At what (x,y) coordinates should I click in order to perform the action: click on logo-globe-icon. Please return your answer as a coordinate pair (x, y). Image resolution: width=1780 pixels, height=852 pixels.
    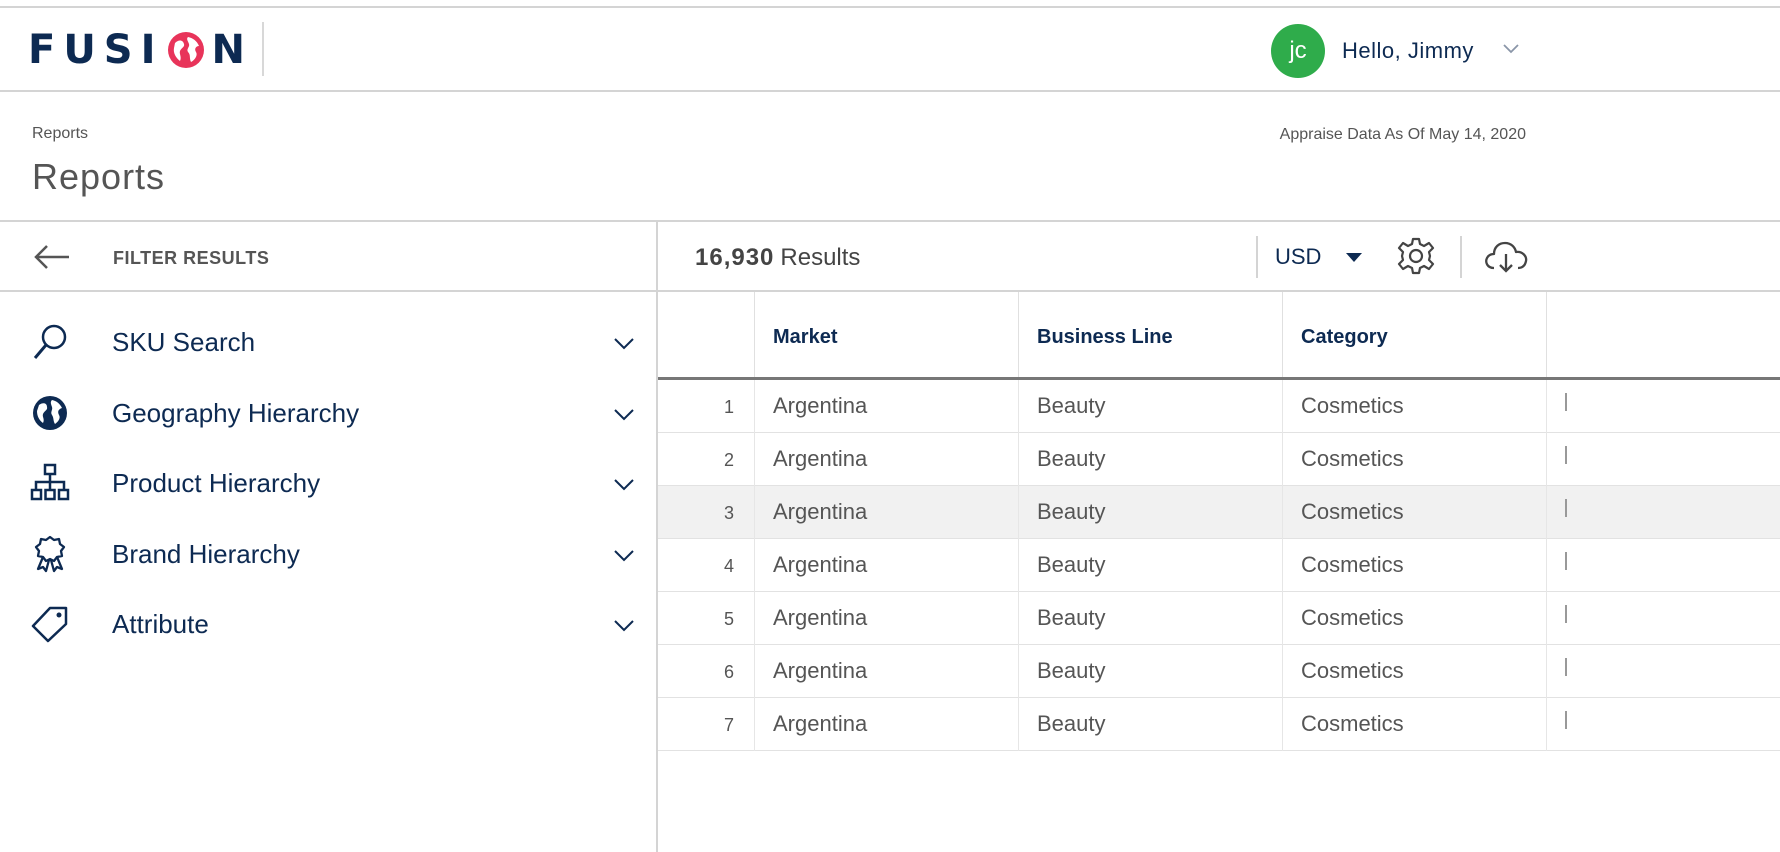
    Looking at the image, I should click on (185, 50).